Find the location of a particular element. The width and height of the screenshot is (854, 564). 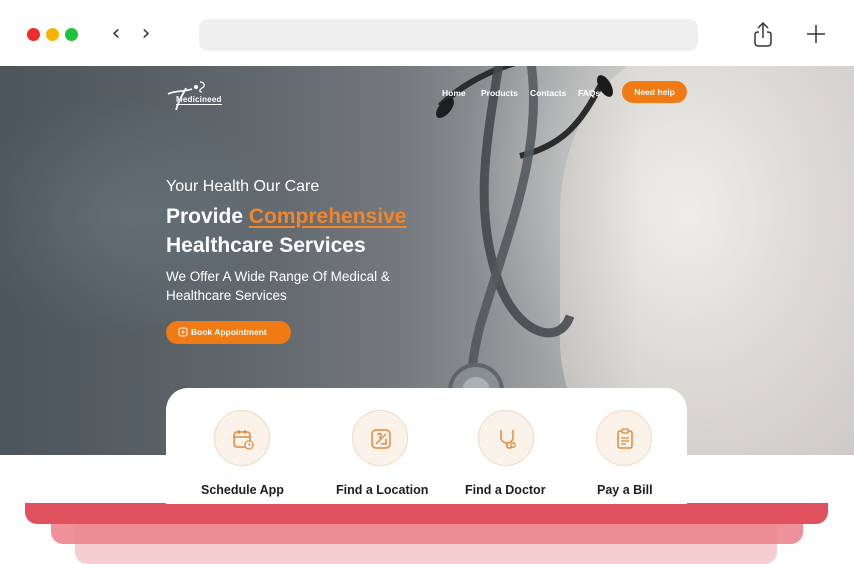

doctor-service-label: Find a Doctor is located at coordinates (505, 490).